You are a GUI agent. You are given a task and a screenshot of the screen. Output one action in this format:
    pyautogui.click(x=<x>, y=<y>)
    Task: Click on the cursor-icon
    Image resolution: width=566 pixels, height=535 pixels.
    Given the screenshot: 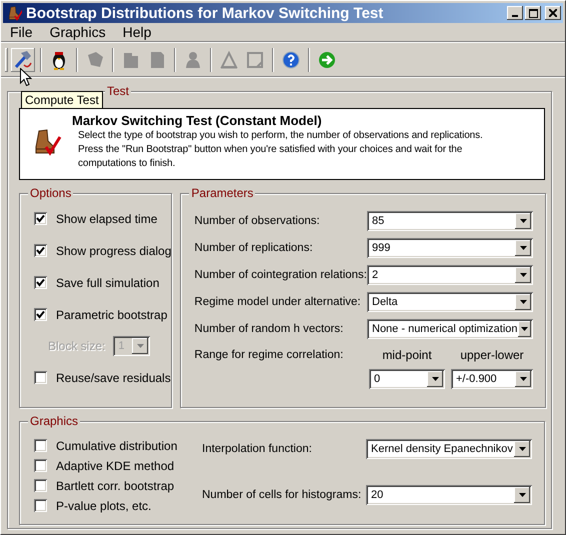 What is the action you would take?
    pyautogui.click(x=26, y=77)
    